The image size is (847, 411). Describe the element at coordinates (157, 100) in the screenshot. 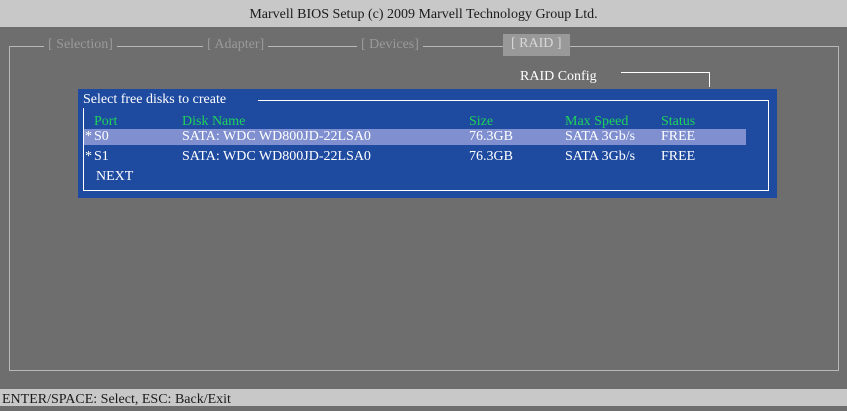

I see `panel-title: Select free disks to create` at that location.